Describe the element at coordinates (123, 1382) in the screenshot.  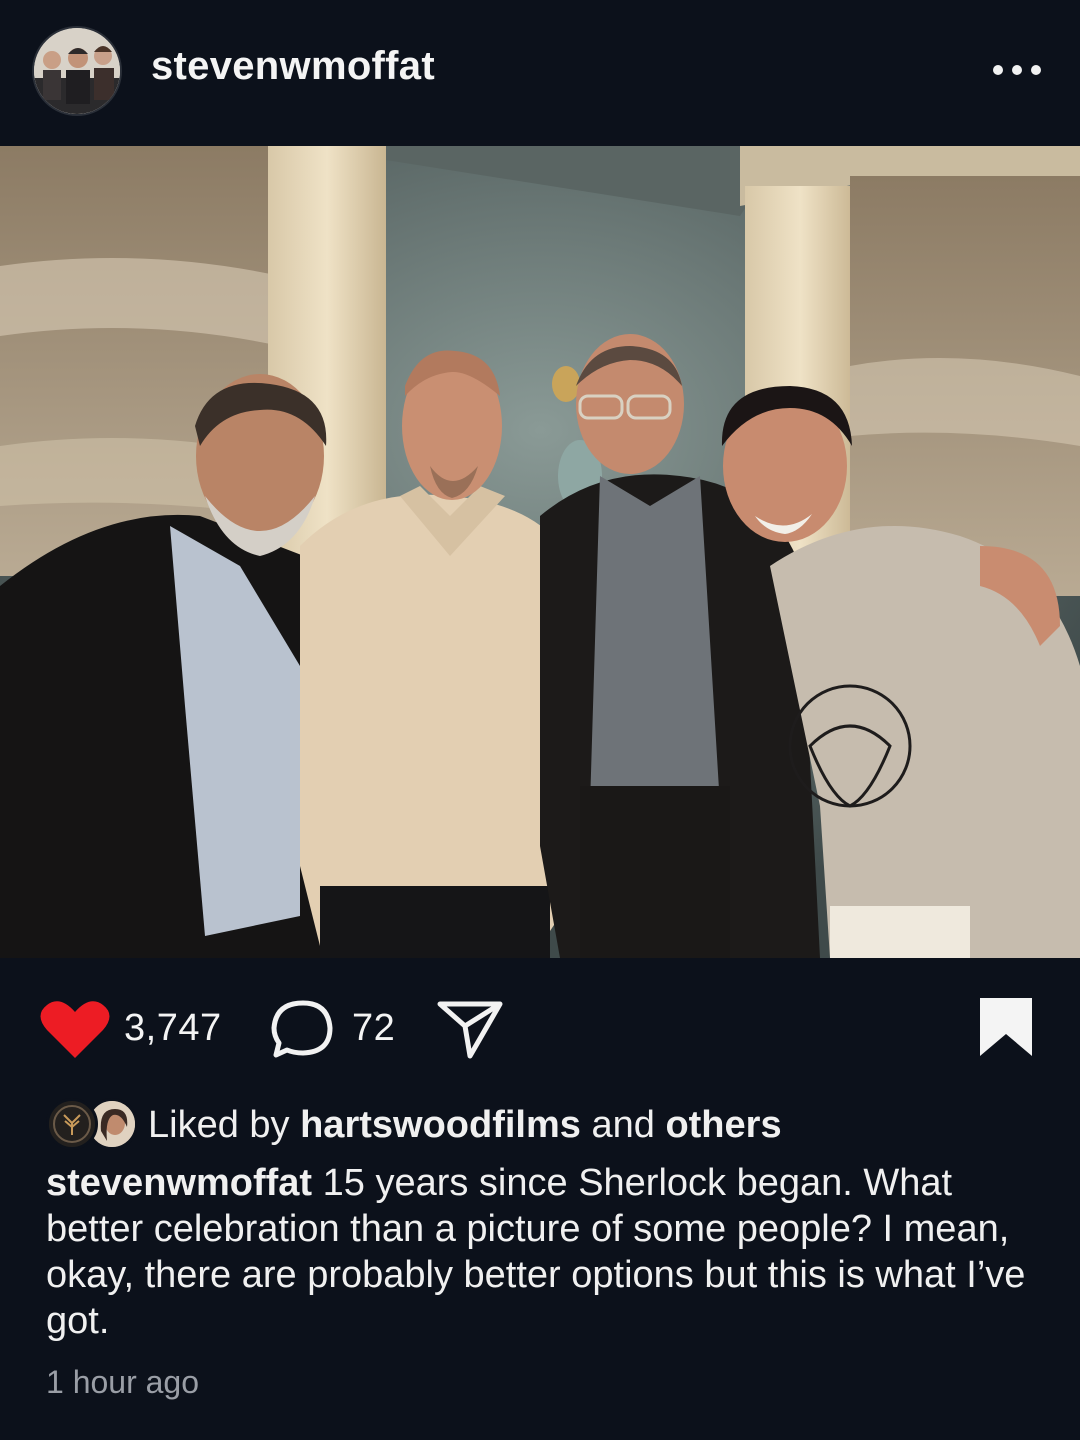
I see `post-timestamp: 1 hour ago` at that location.